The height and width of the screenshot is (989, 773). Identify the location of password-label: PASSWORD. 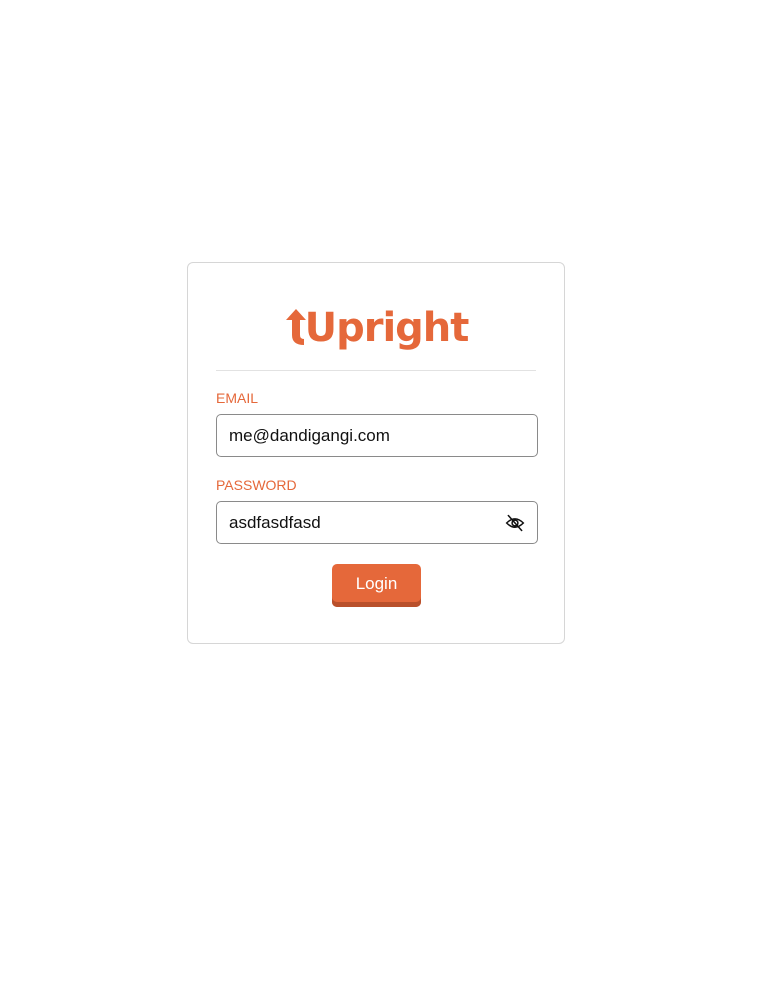
(256, 485).